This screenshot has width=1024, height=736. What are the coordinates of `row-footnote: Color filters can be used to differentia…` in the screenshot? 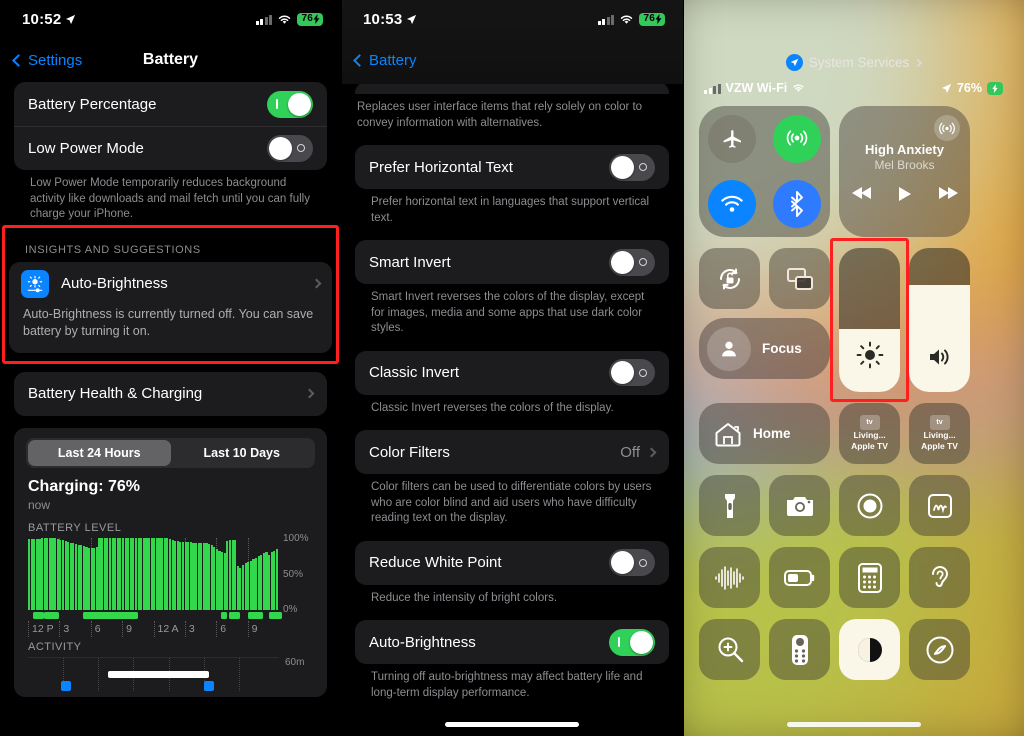 It's located at (511, 503).